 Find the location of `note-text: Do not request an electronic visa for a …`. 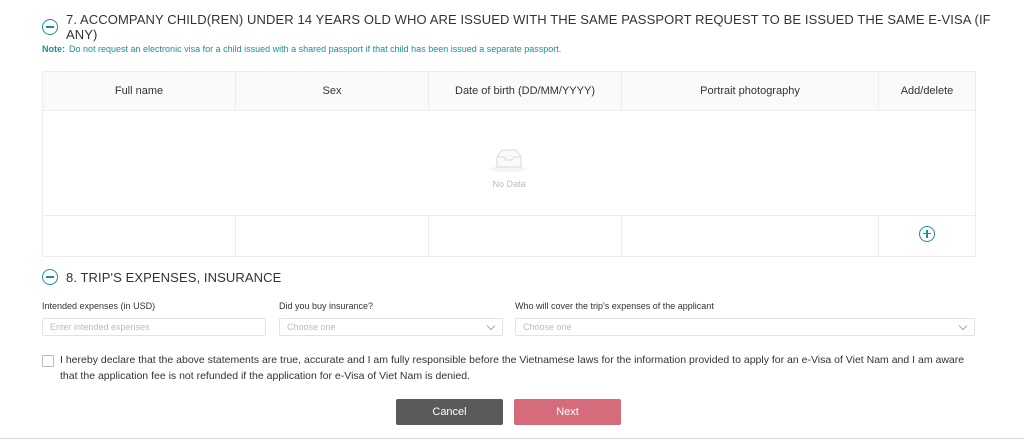

note-text: Do not request an electronic visa for a … is located at coordinates (315, 49).